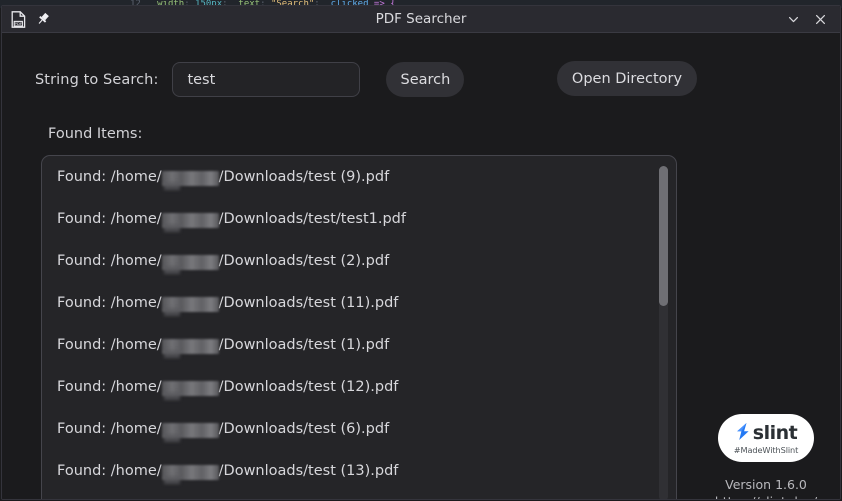 This screenshot has width=842, height=501. I want to click on result-row: Found: /home/ /Downloads/test (11).pdf, so click(359, 303).